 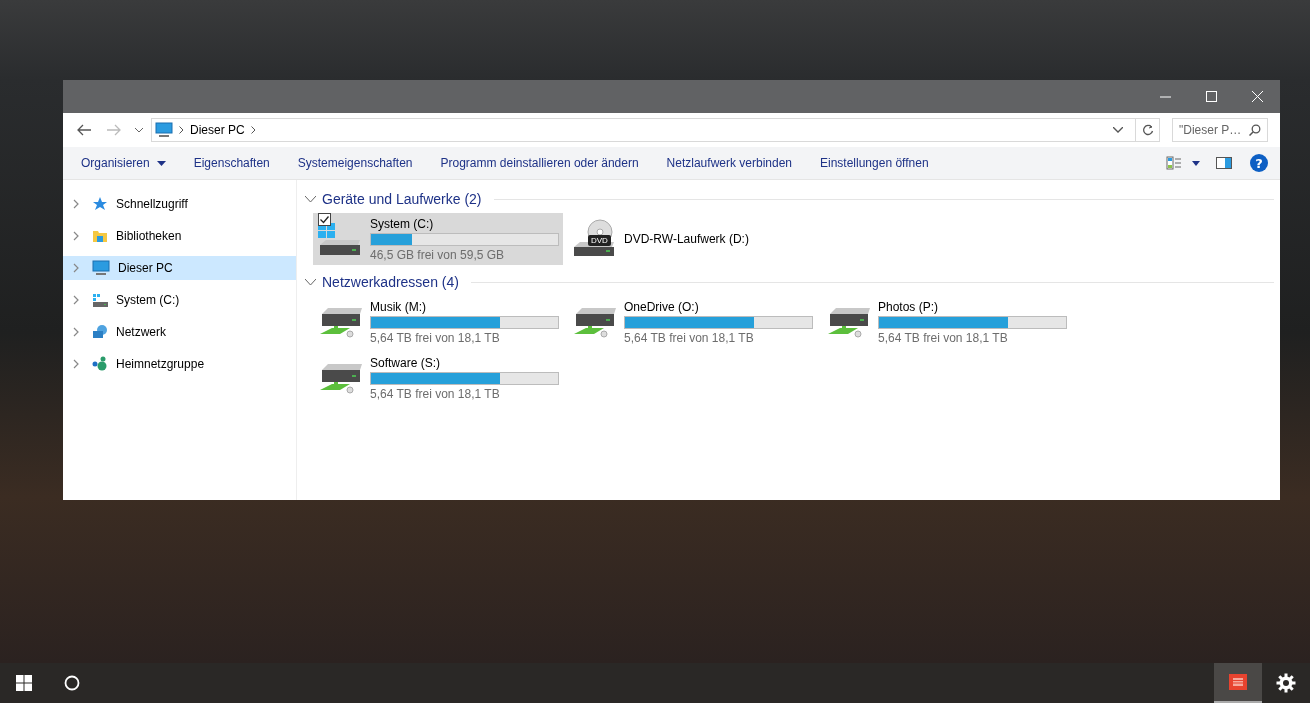 I want to click on group-heading: Geräte und Laufwerke (2), so click(x=402, y=199).